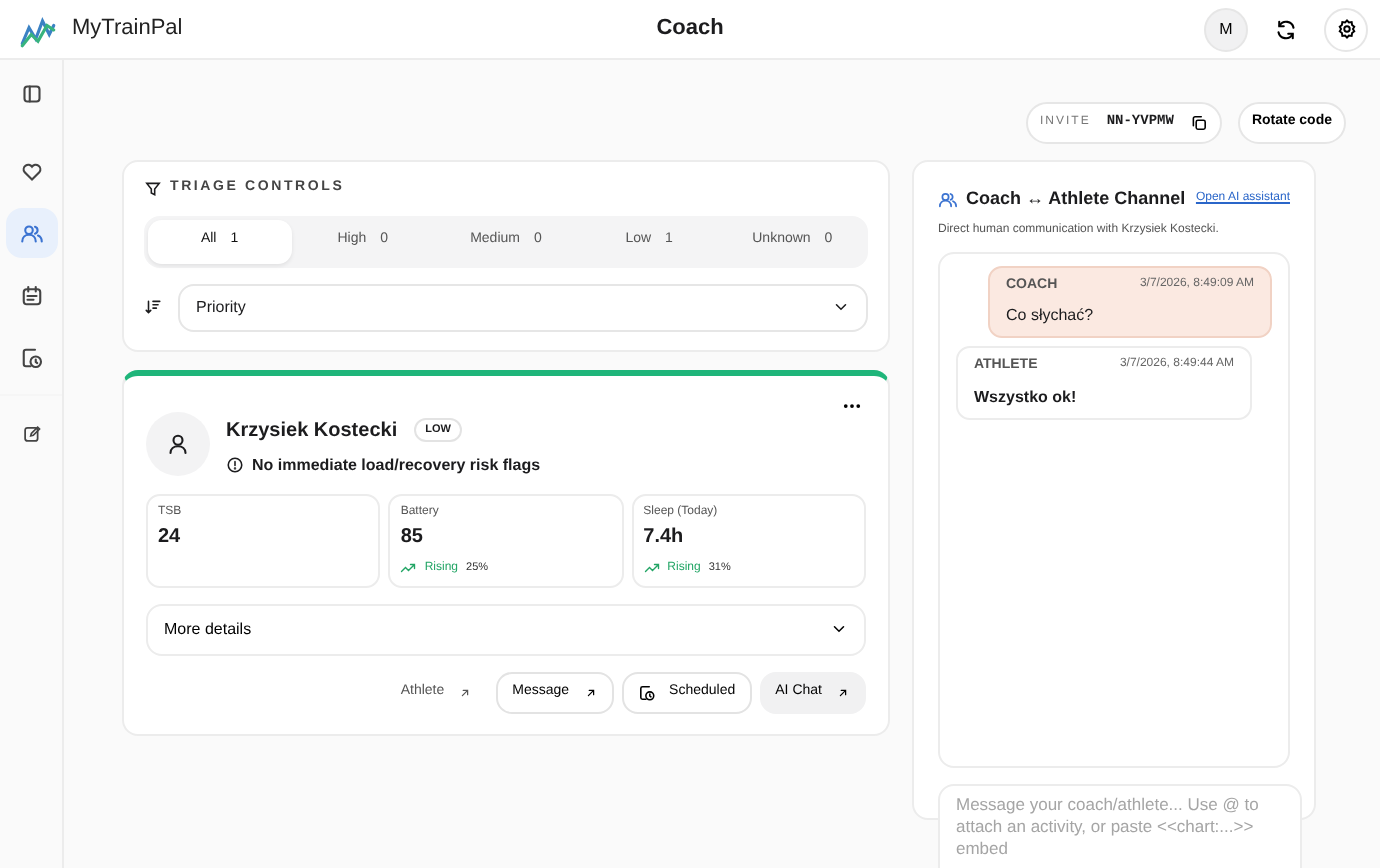  What do you see at coordinates (664, 537) in the screenshot?
I see `metric-value: 7.4h` at bounding box center [664, 537].